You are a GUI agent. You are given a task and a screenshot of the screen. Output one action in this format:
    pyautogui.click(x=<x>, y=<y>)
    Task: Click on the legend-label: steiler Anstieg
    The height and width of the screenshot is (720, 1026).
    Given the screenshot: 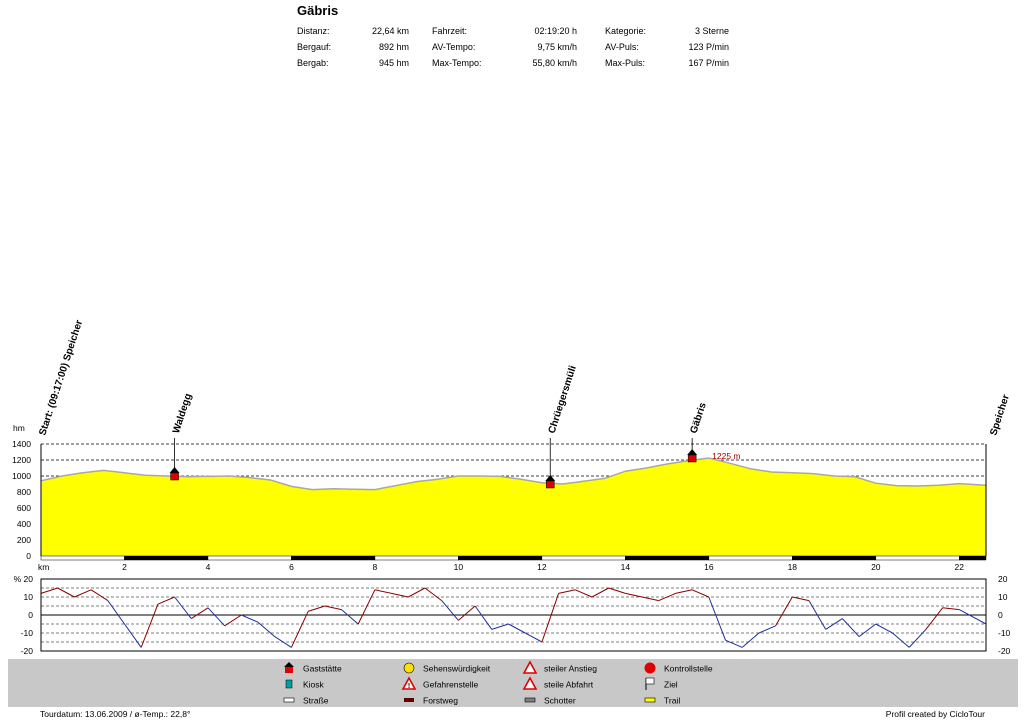 What is the action you would take?
    pyautogui.click(x=570, y=669)
    